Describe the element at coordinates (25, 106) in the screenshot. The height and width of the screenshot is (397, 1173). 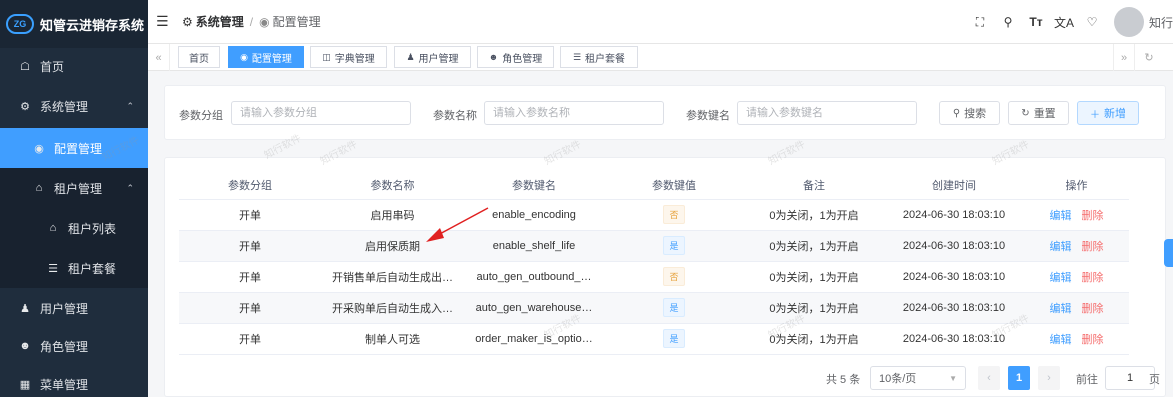
I see `gear-icon: ⚙` at that location.